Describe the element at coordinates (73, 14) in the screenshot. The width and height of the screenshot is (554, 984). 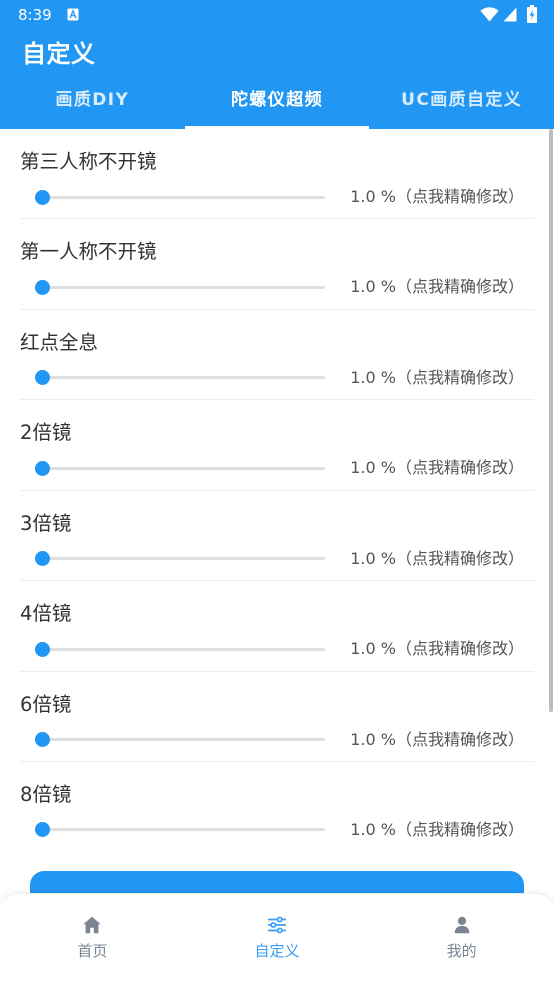
I see `a-notification-icon` at that location.